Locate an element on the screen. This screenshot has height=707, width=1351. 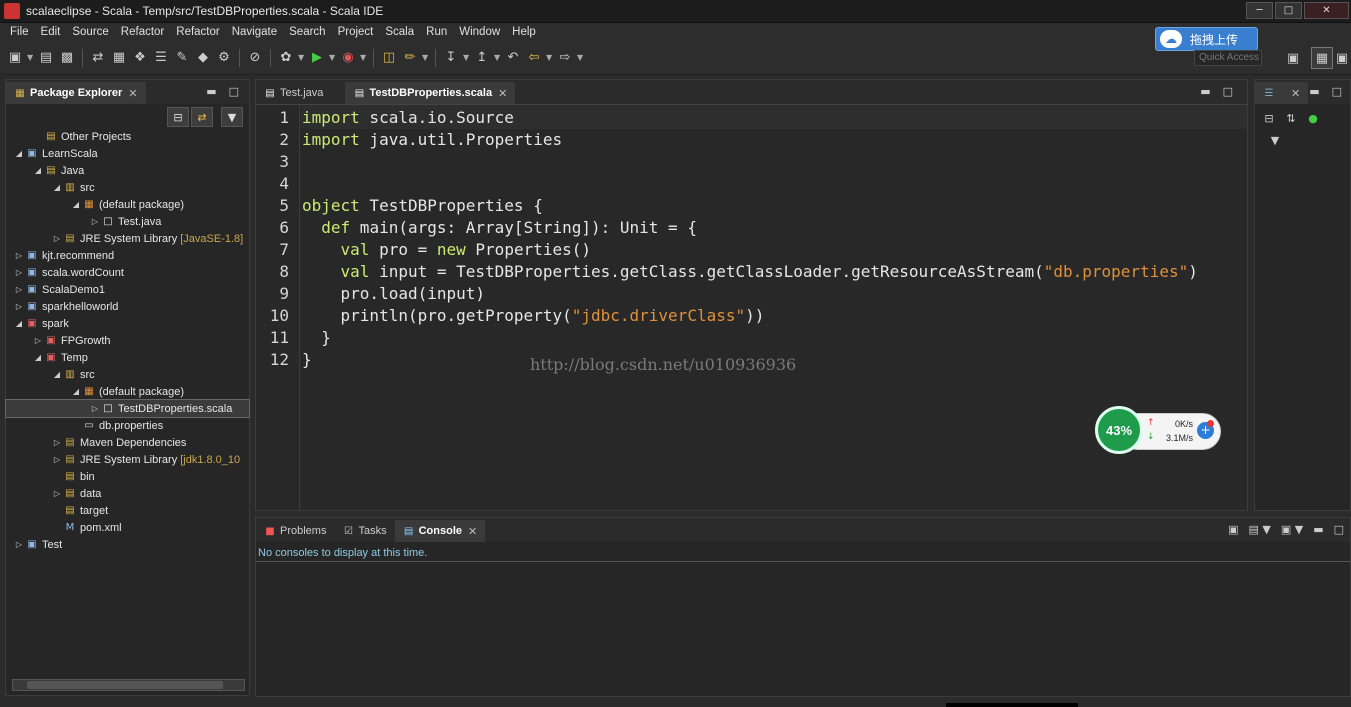
forward-icon: ⇨ is located at coordinates (565, 58).